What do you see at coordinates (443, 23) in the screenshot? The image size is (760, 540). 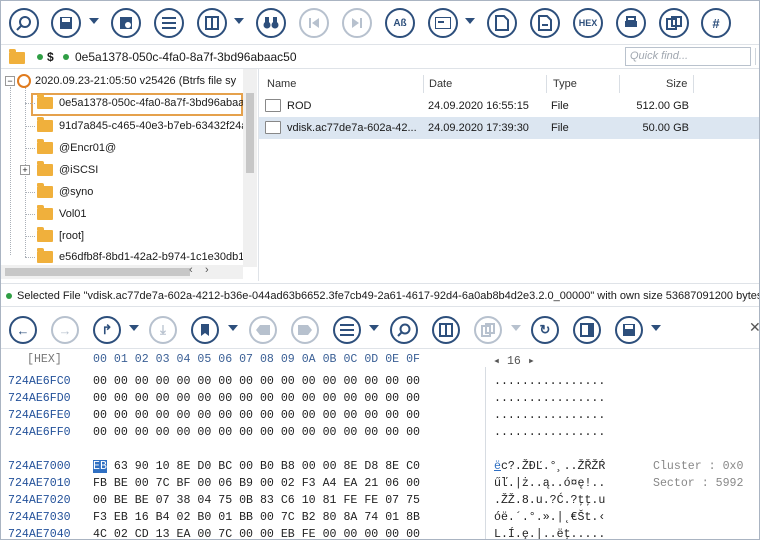 I see `view-icon` at bounding box center [443, 23].